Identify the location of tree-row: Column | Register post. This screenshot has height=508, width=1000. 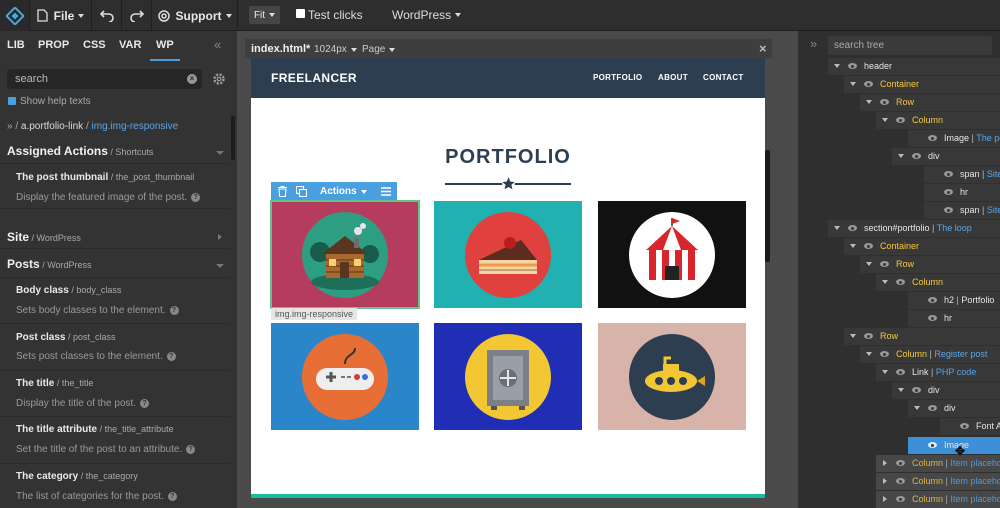
(930, 354).